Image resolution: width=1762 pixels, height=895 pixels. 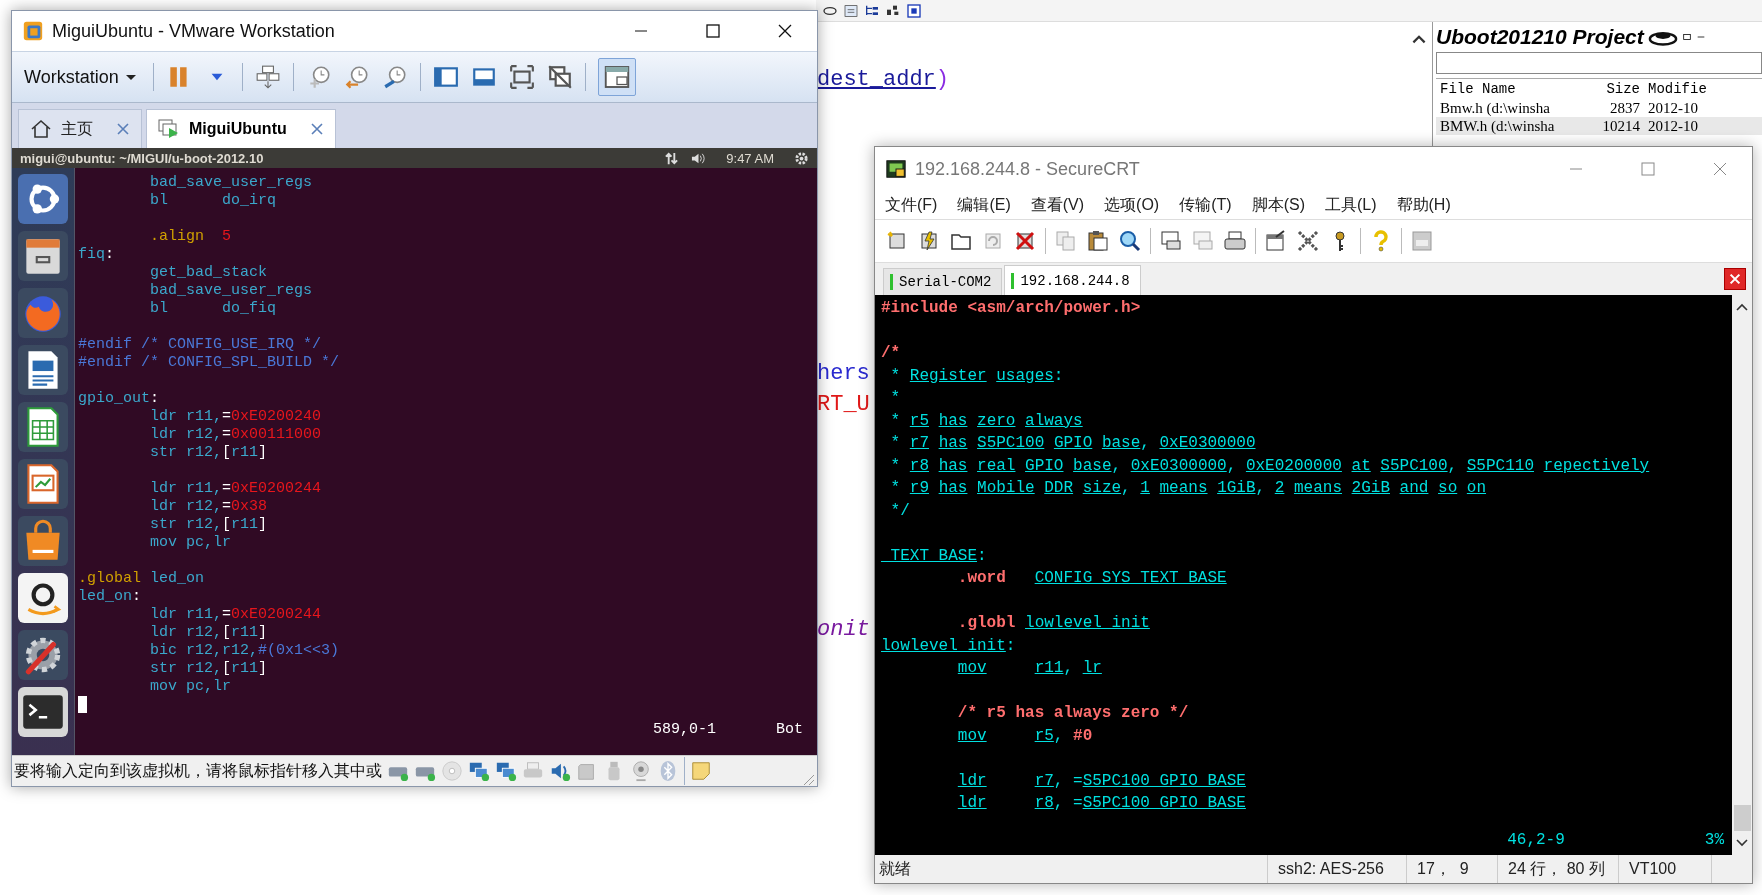 What do you see at coordinates (851, 10) in the screenshot?
I see `frame-icon` at bounding box center [851, 10].